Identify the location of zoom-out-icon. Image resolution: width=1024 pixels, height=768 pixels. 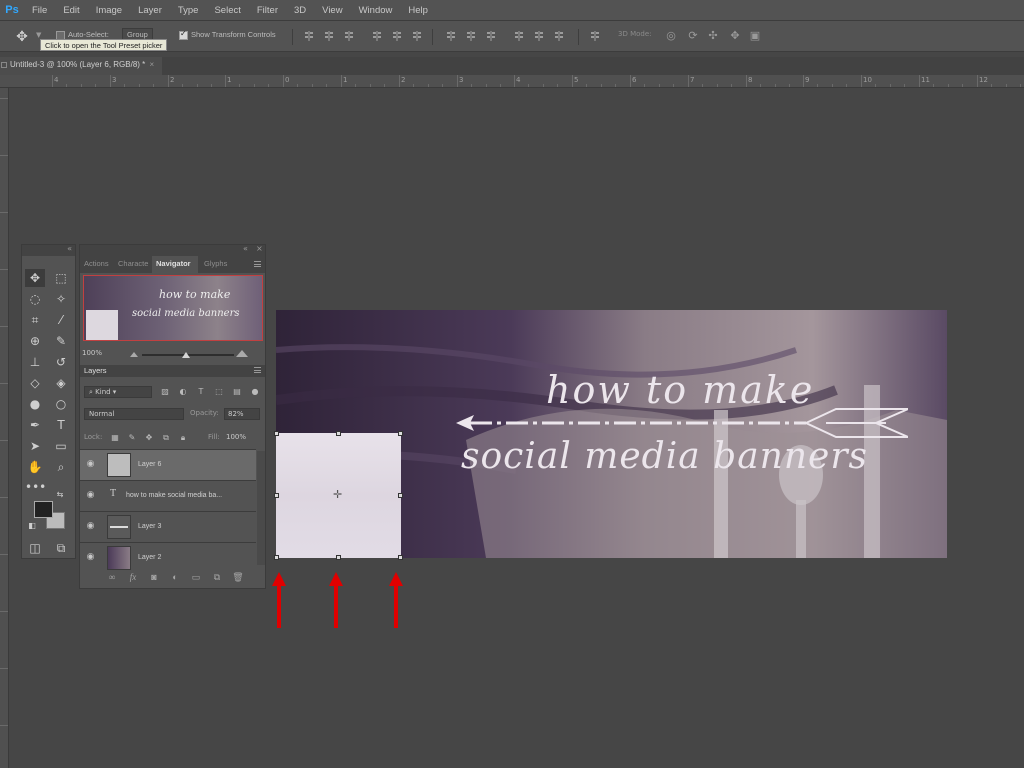
(134, 354).